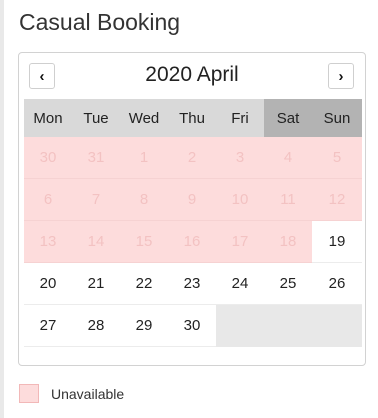 Image resolution: width=378 pixels, height=418 pixels. I want to click on day-cell: 19, so click(337, 242).